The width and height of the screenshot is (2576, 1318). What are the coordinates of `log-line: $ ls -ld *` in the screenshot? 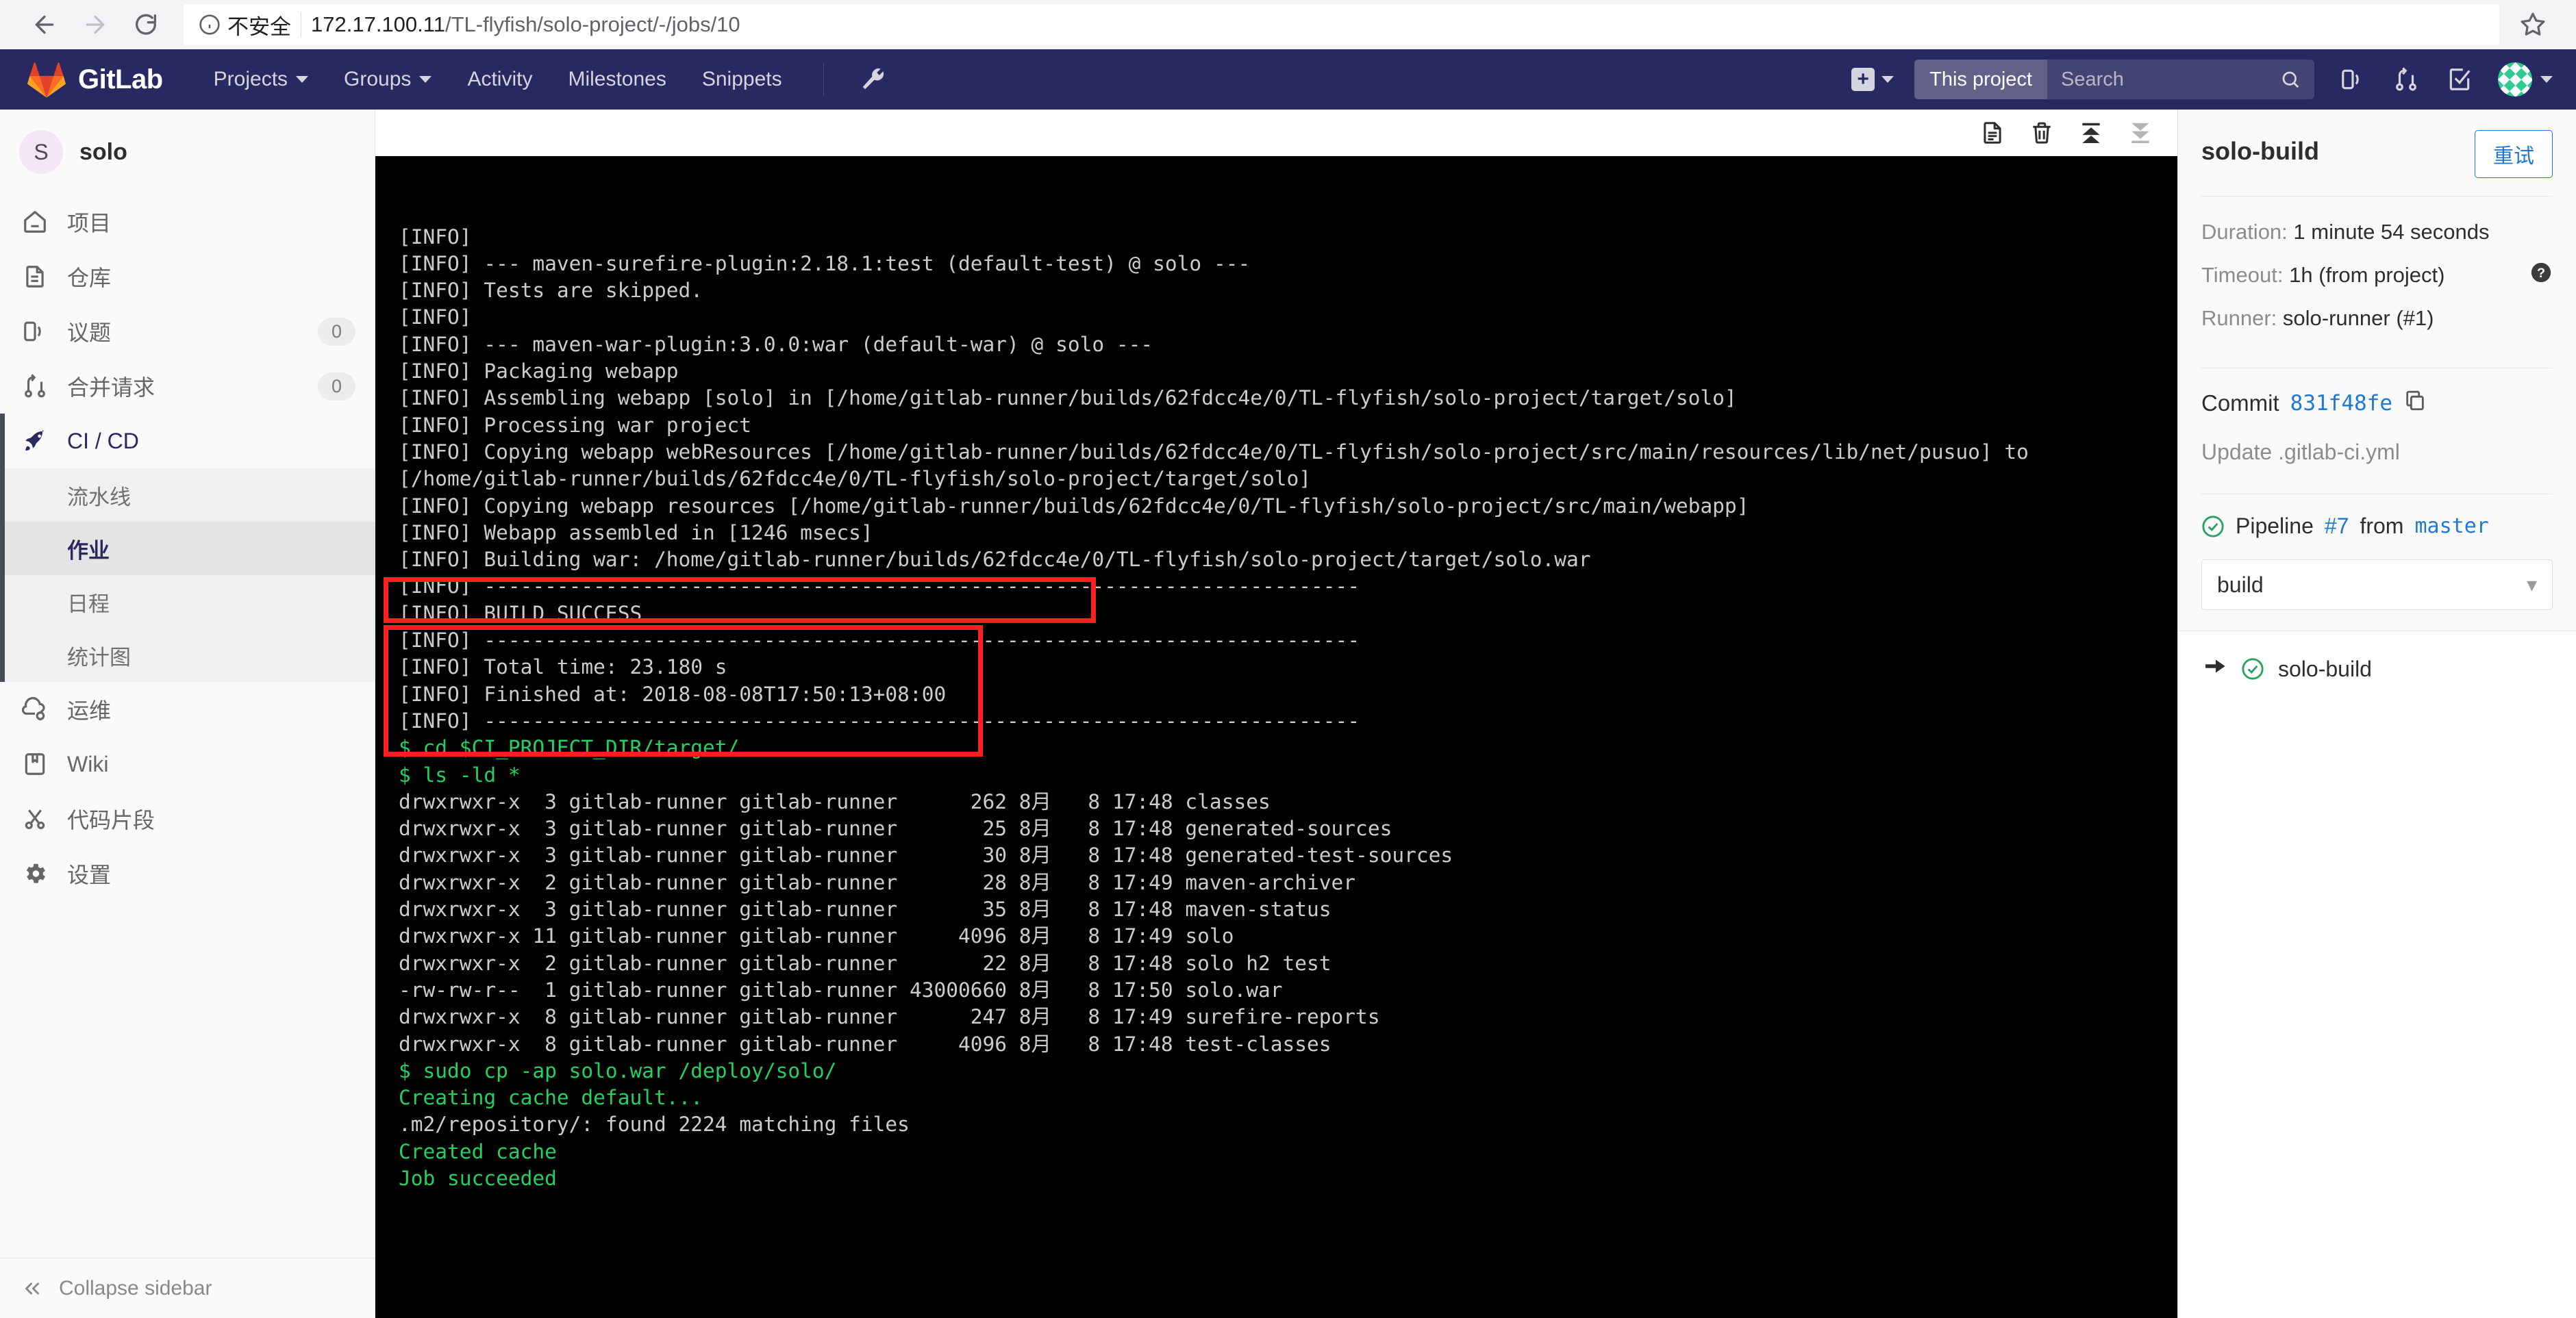 It's located at (460, 775).